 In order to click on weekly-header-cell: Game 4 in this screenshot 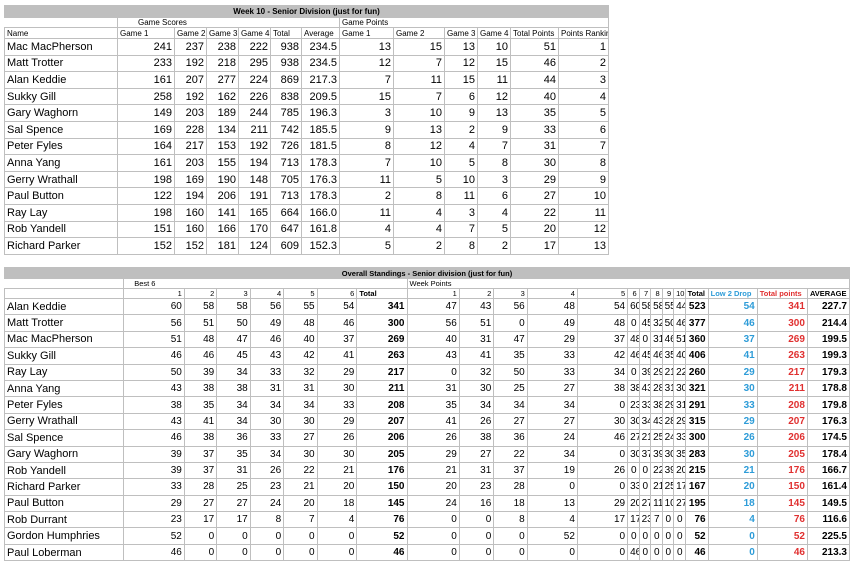, I will do `click(494, 33)`.